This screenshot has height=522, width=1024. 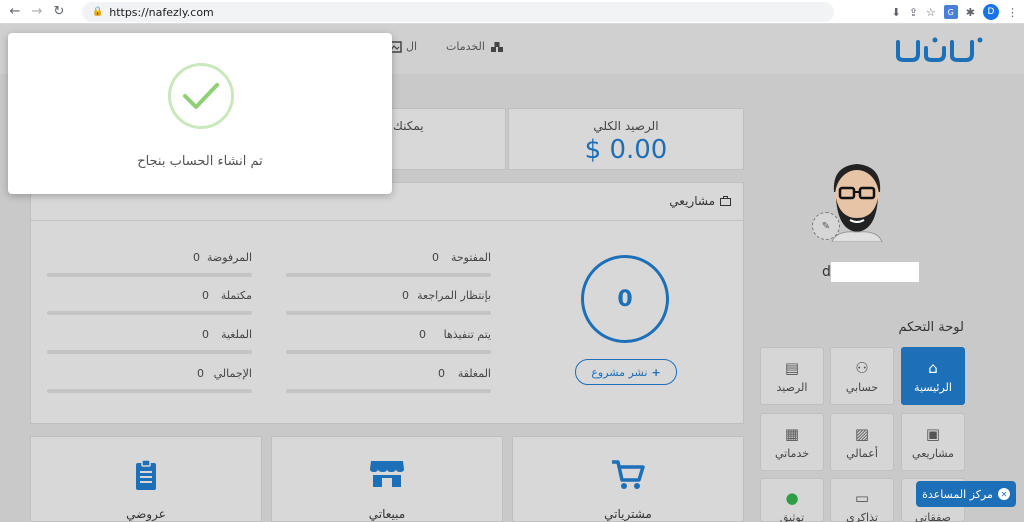 I want to click on stat-label: المرفوضة, so click(x=229, y=257).